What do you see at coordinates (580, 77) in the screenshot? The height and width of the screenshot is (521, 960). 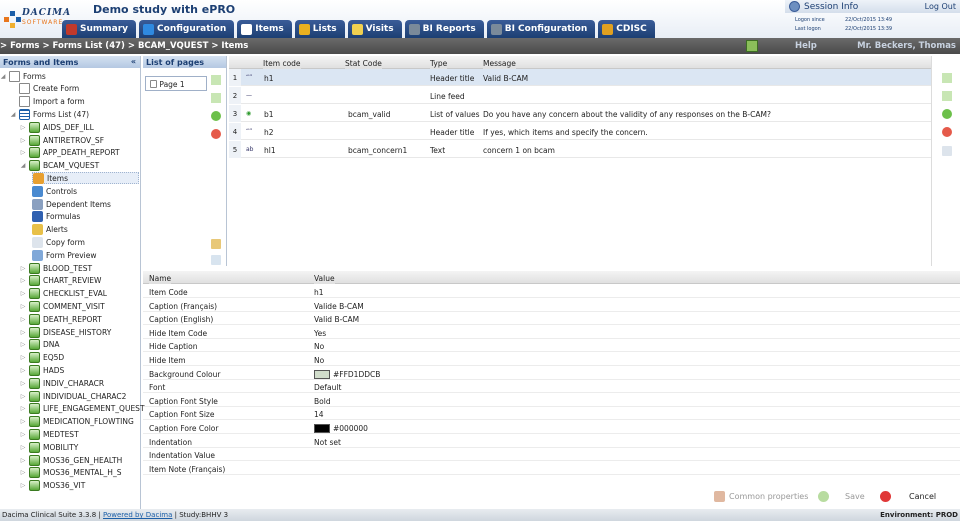 I see `table-row: 1 “” h1 Header title Valid B-CAM` at bounding box center [580, 77].